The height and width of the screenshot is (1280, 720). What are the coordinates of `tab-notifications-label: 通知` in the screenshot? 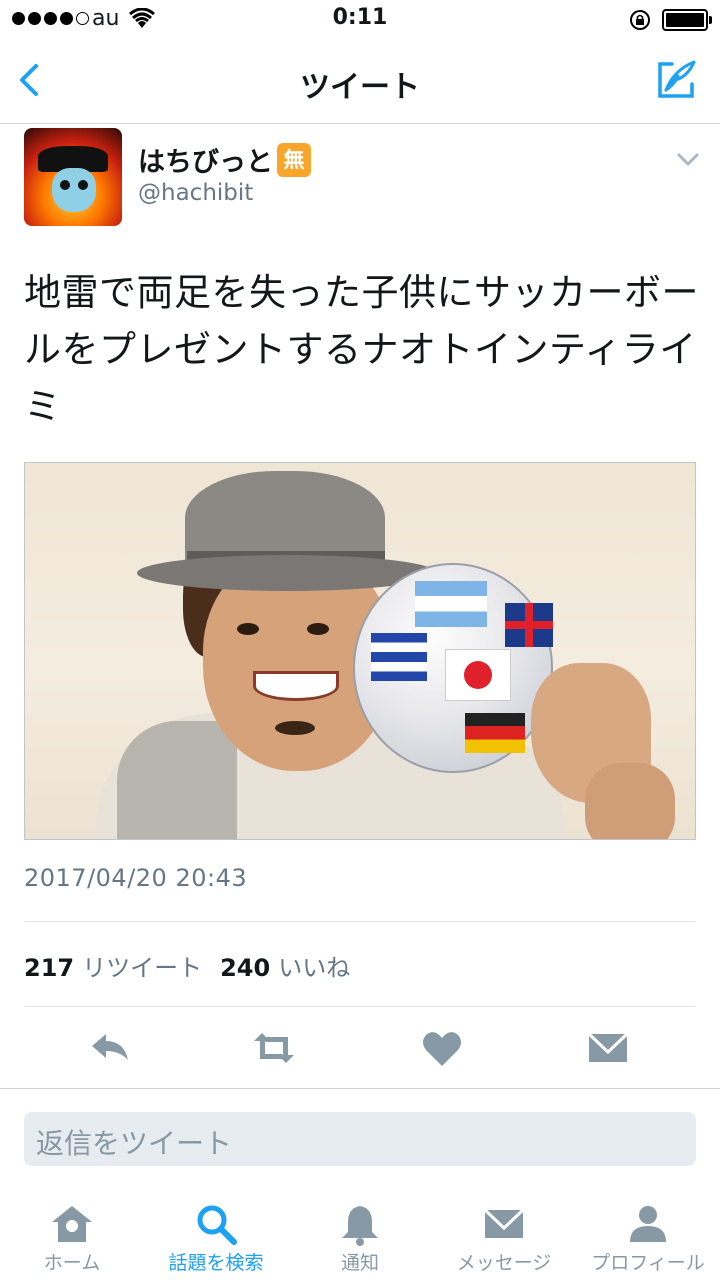 It's located at (359, 1263).